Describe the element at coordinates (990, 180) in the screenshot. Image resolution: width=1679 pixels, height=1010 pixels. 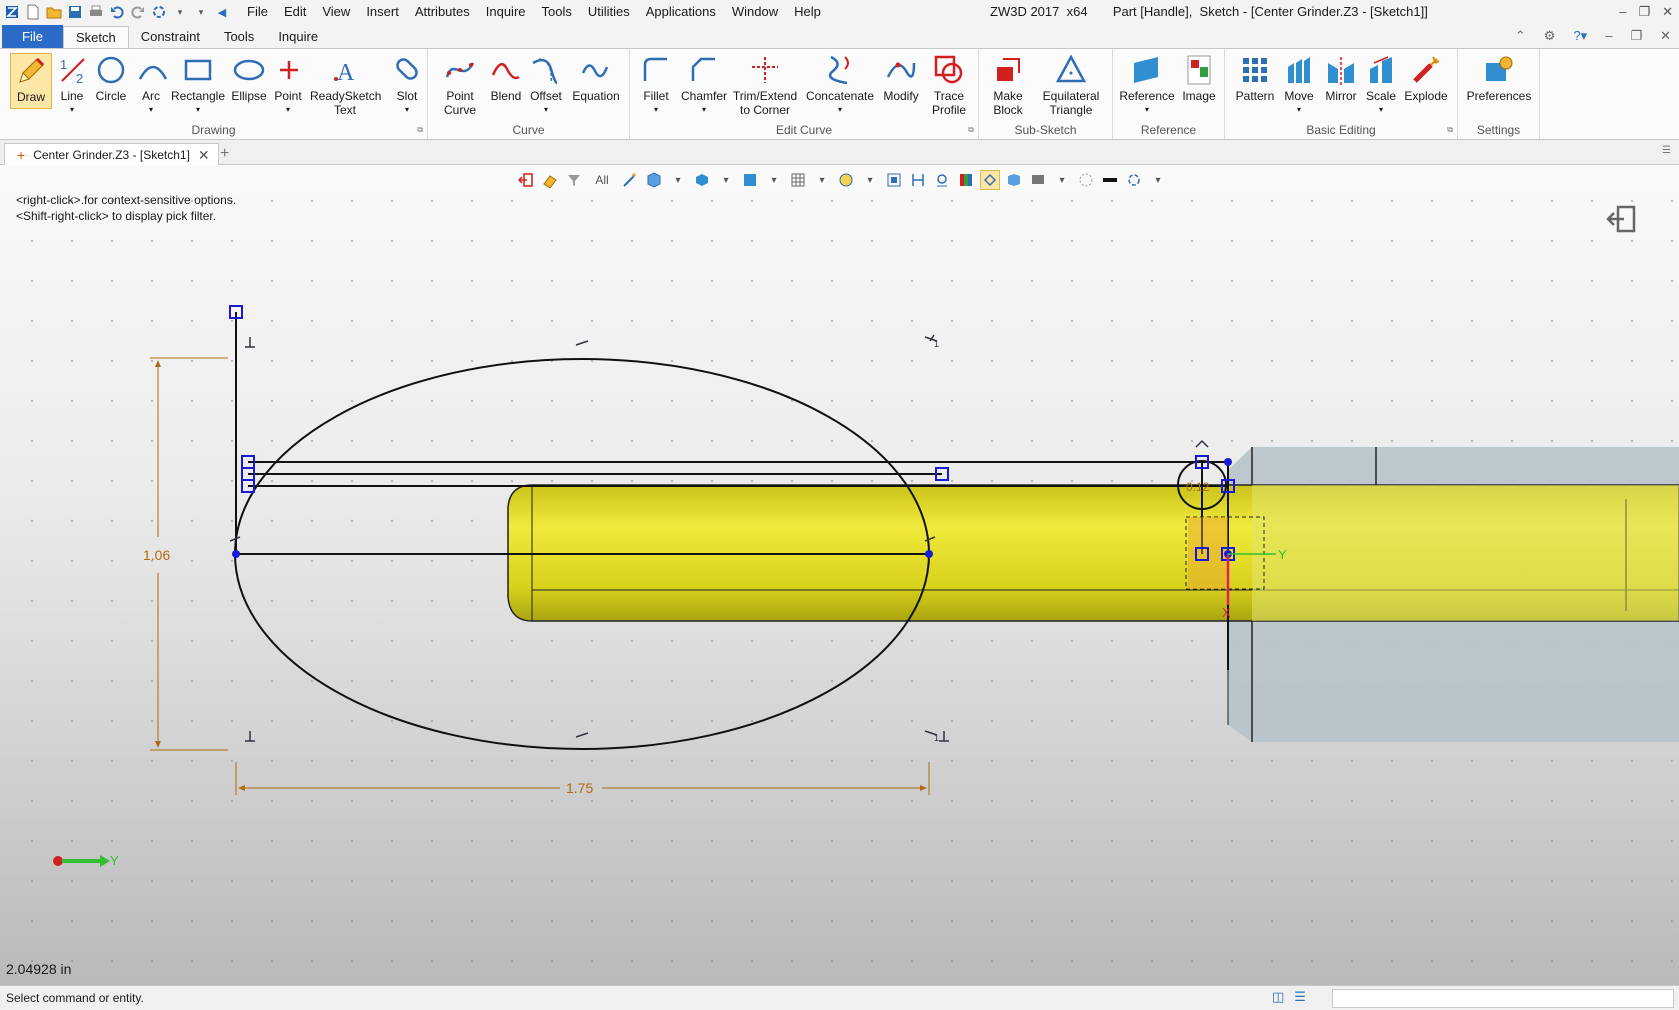
I see `curve-connect-icon` at that location.